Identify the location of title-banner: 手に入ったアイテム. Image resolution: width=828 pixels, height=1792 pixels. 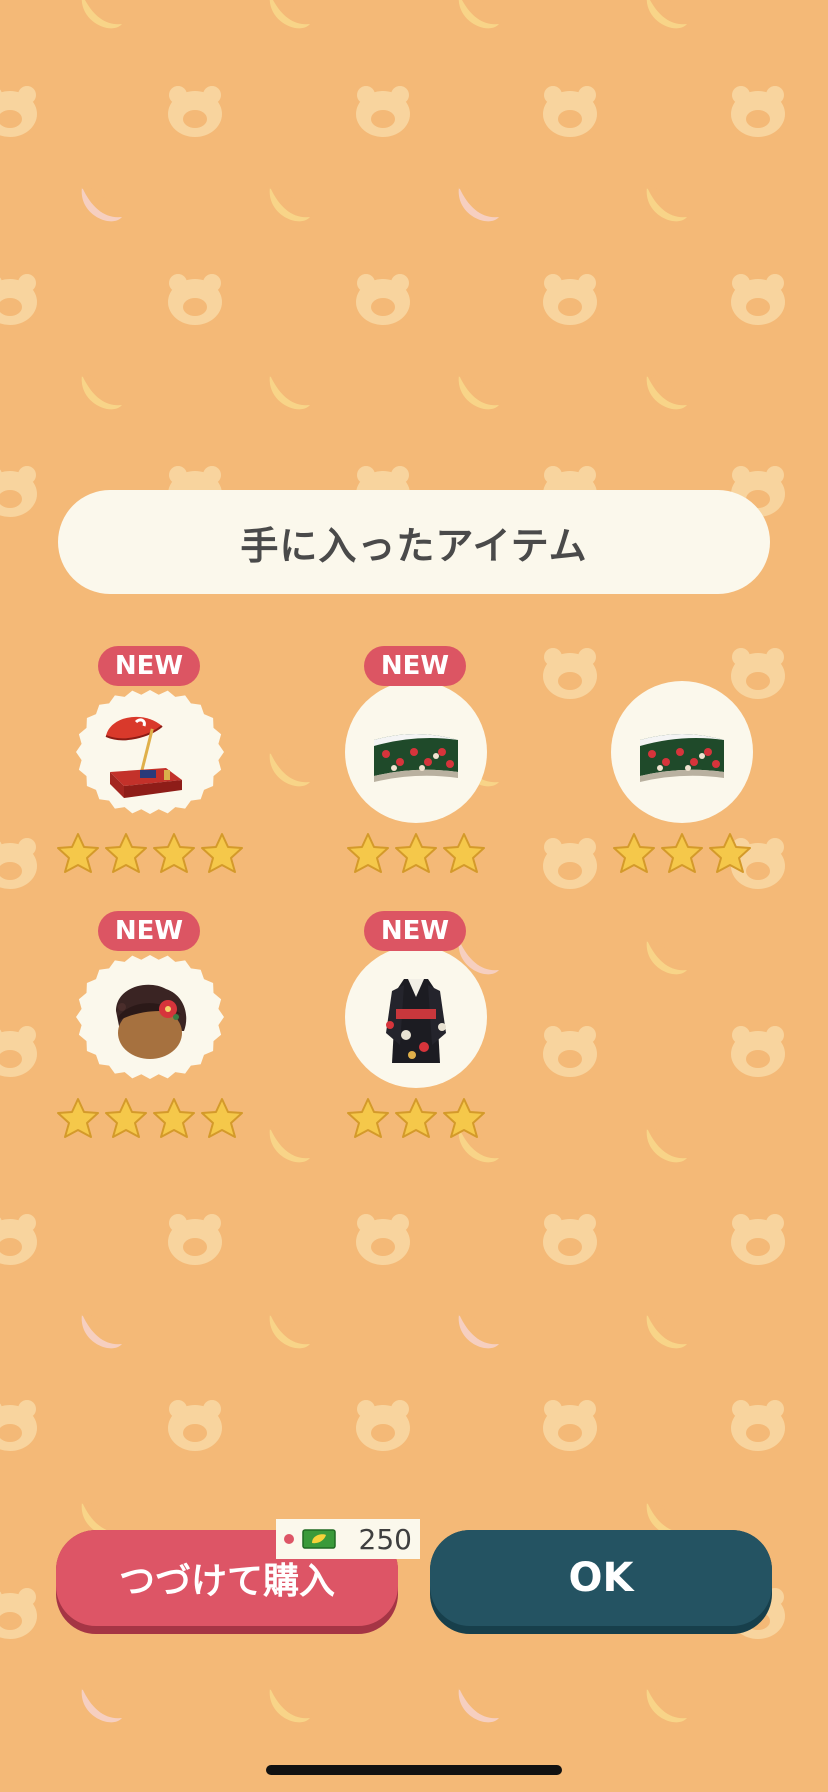
(414, 542).